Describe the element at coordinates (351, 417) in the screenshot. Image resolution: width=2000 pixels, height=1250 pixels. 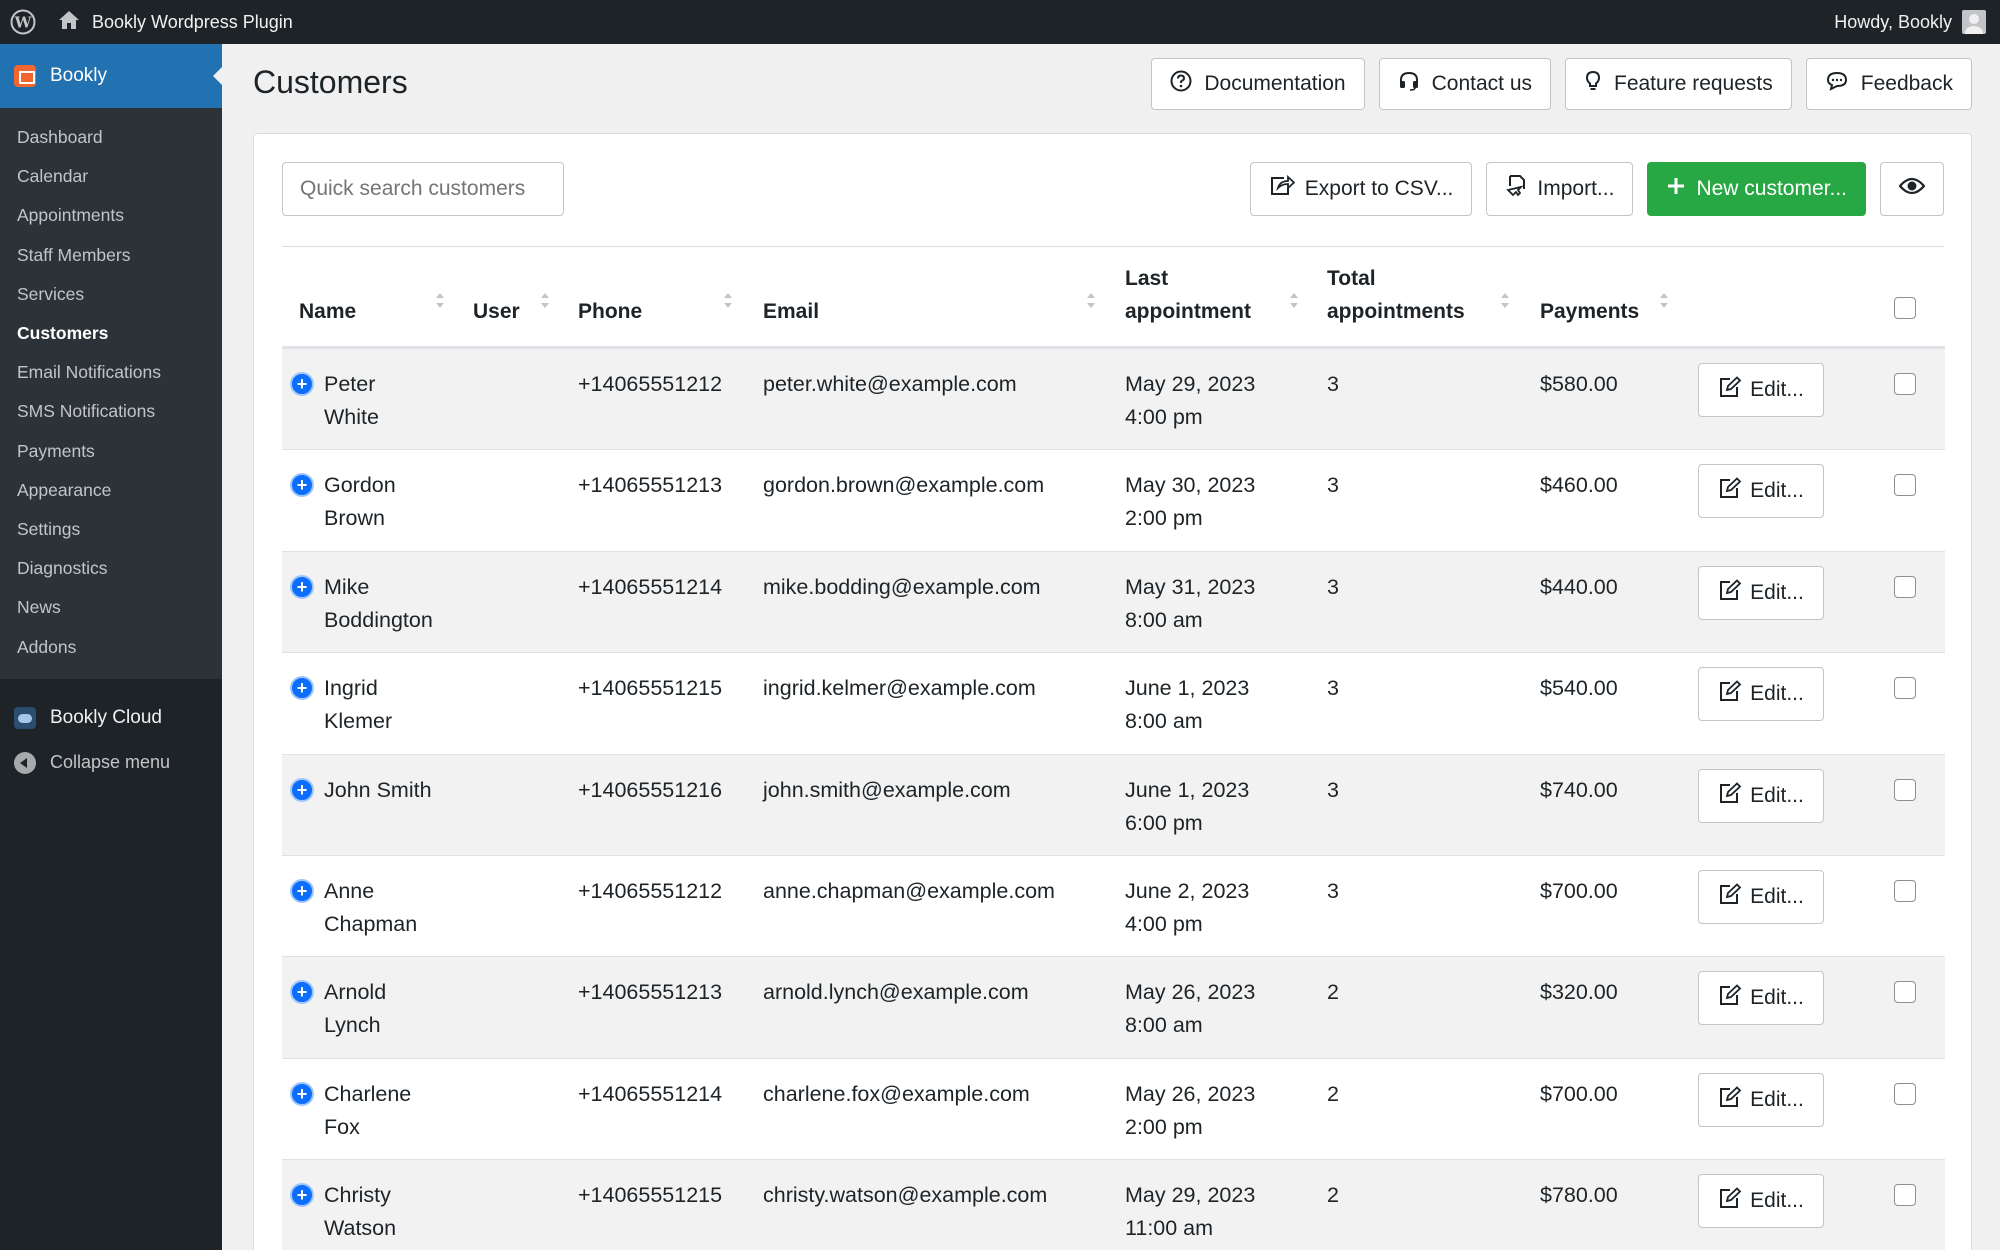
I see `customer-last-name: White` at that location.